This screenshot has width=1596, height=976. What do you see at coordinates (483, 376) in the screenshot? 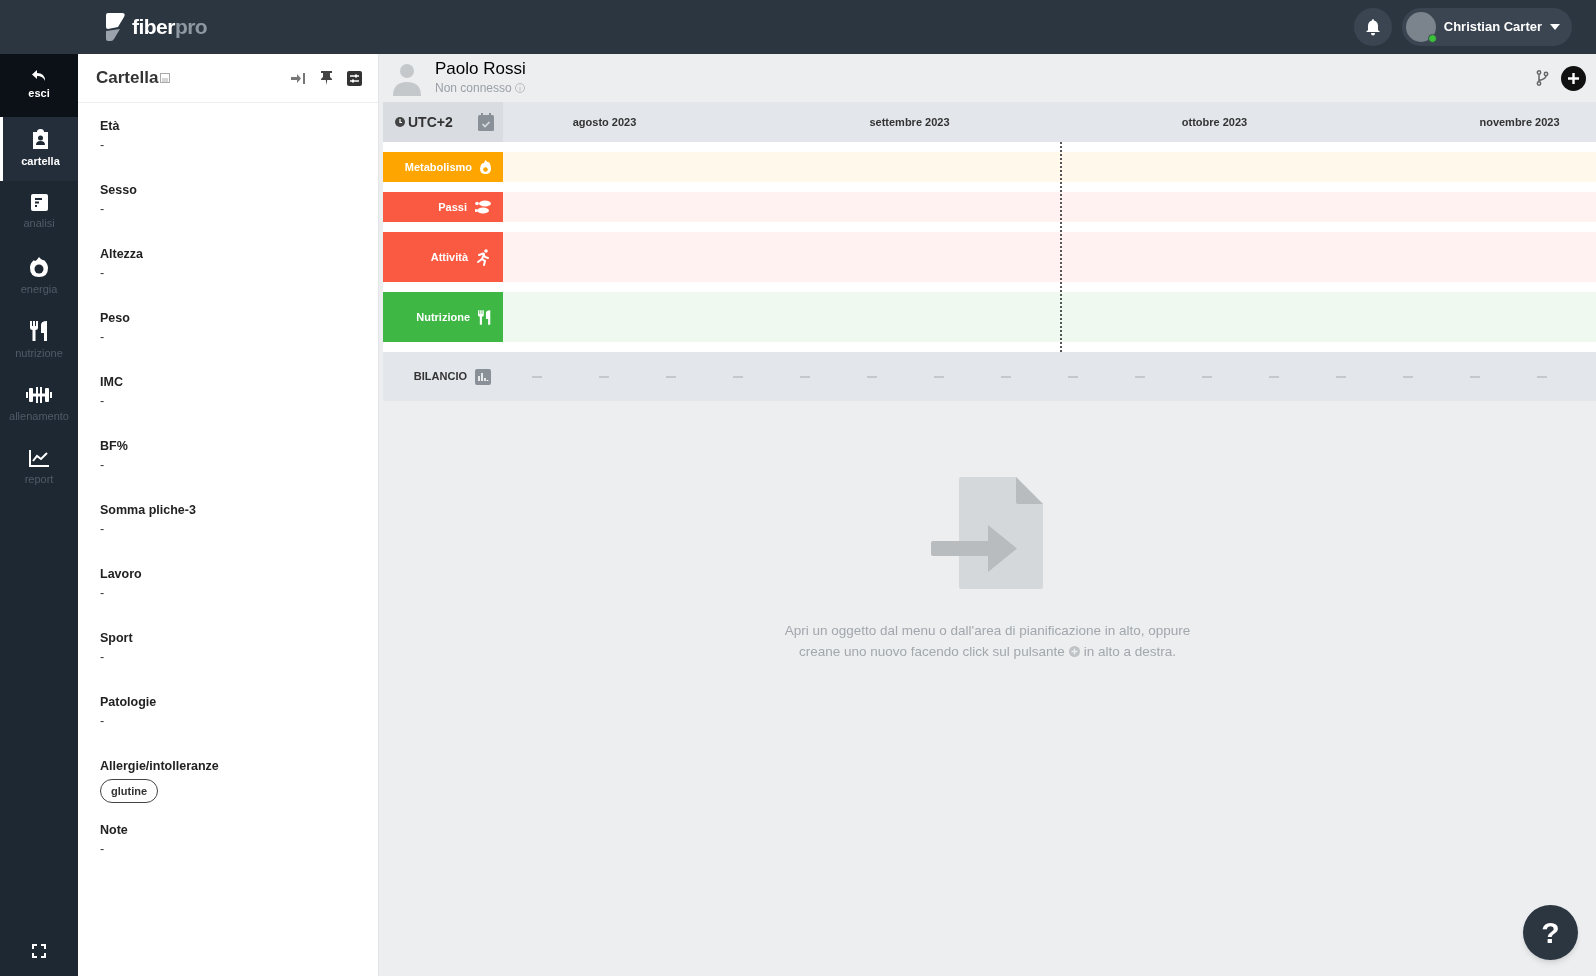
I see `bar-chart-icon` at bounding box center [483, 376].